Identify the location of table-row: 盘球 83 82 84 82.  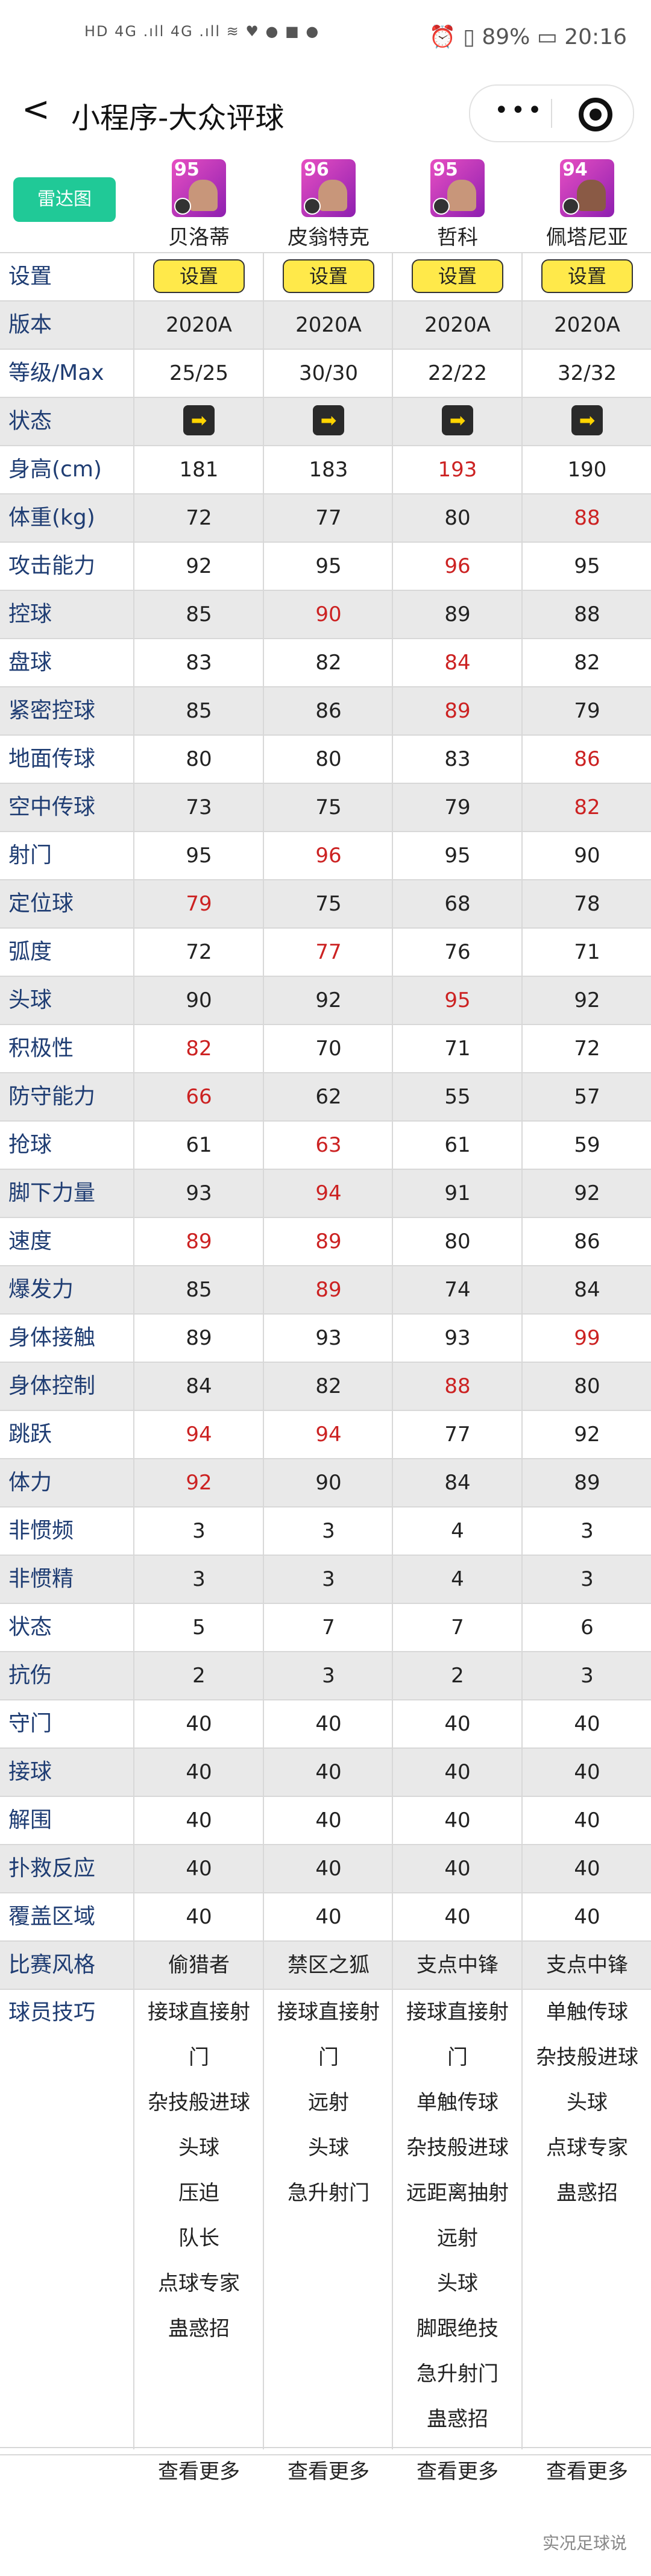
(325, 662).